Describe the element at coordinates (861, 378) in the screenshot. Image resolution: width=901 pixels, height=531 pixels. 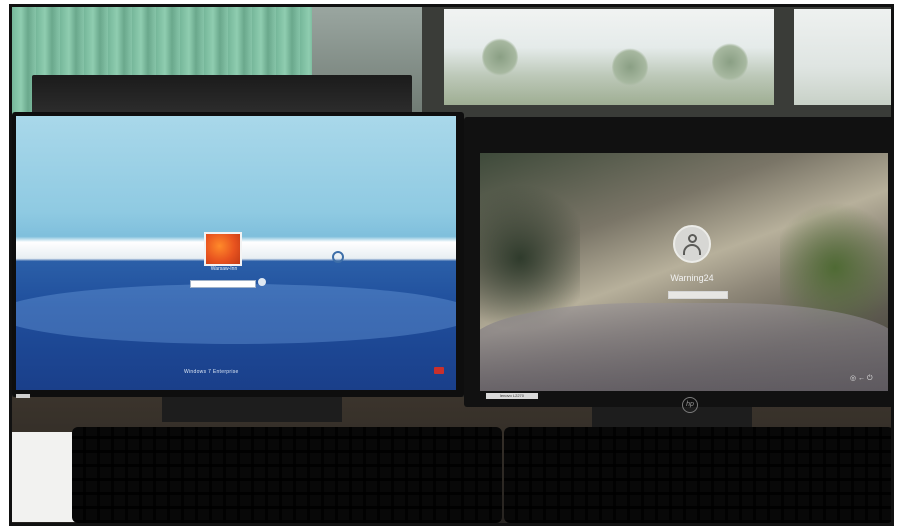
I see `network-icon: ◎ ← ⏻` at that location.